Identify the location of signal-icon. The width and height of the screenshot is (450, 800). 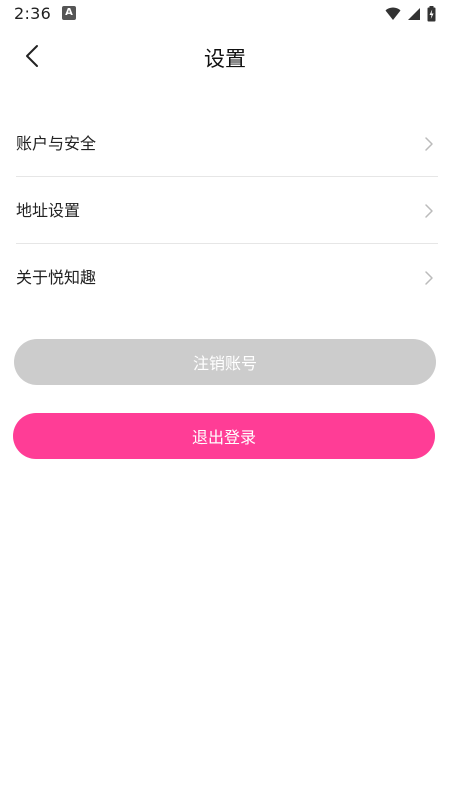
(414, 14).